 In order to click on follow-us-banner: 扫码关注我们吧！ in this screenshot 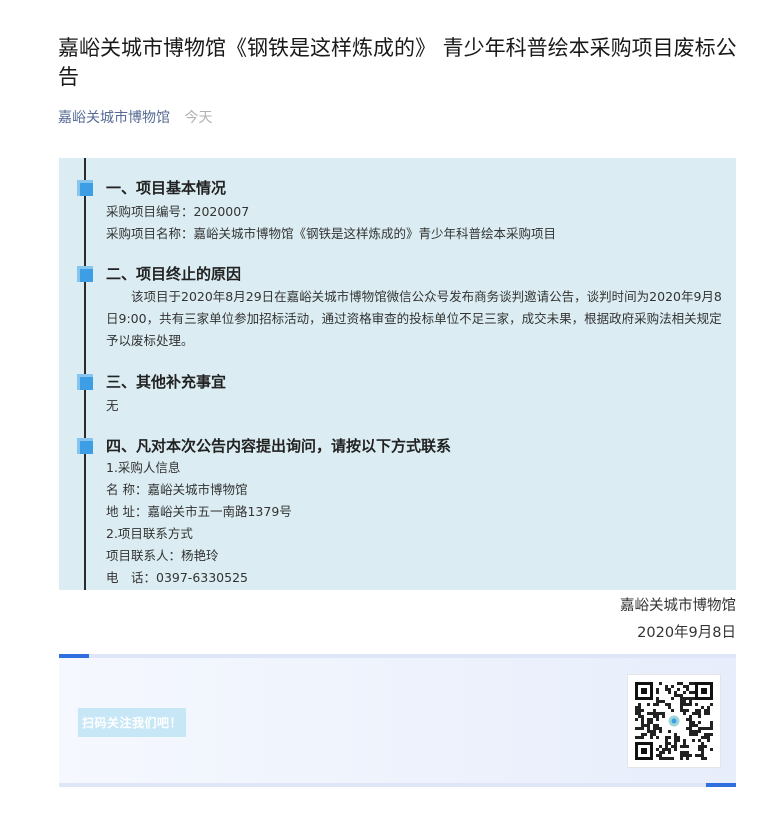, I will do `click(397, 720)`.